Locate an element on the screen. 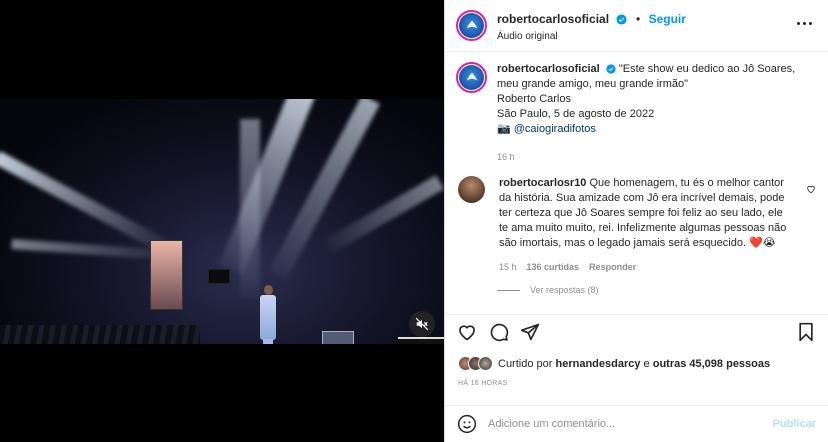 The height and width of the screenshot is (442, 828). comment-heart-icon is located at coordinates (811, 189).